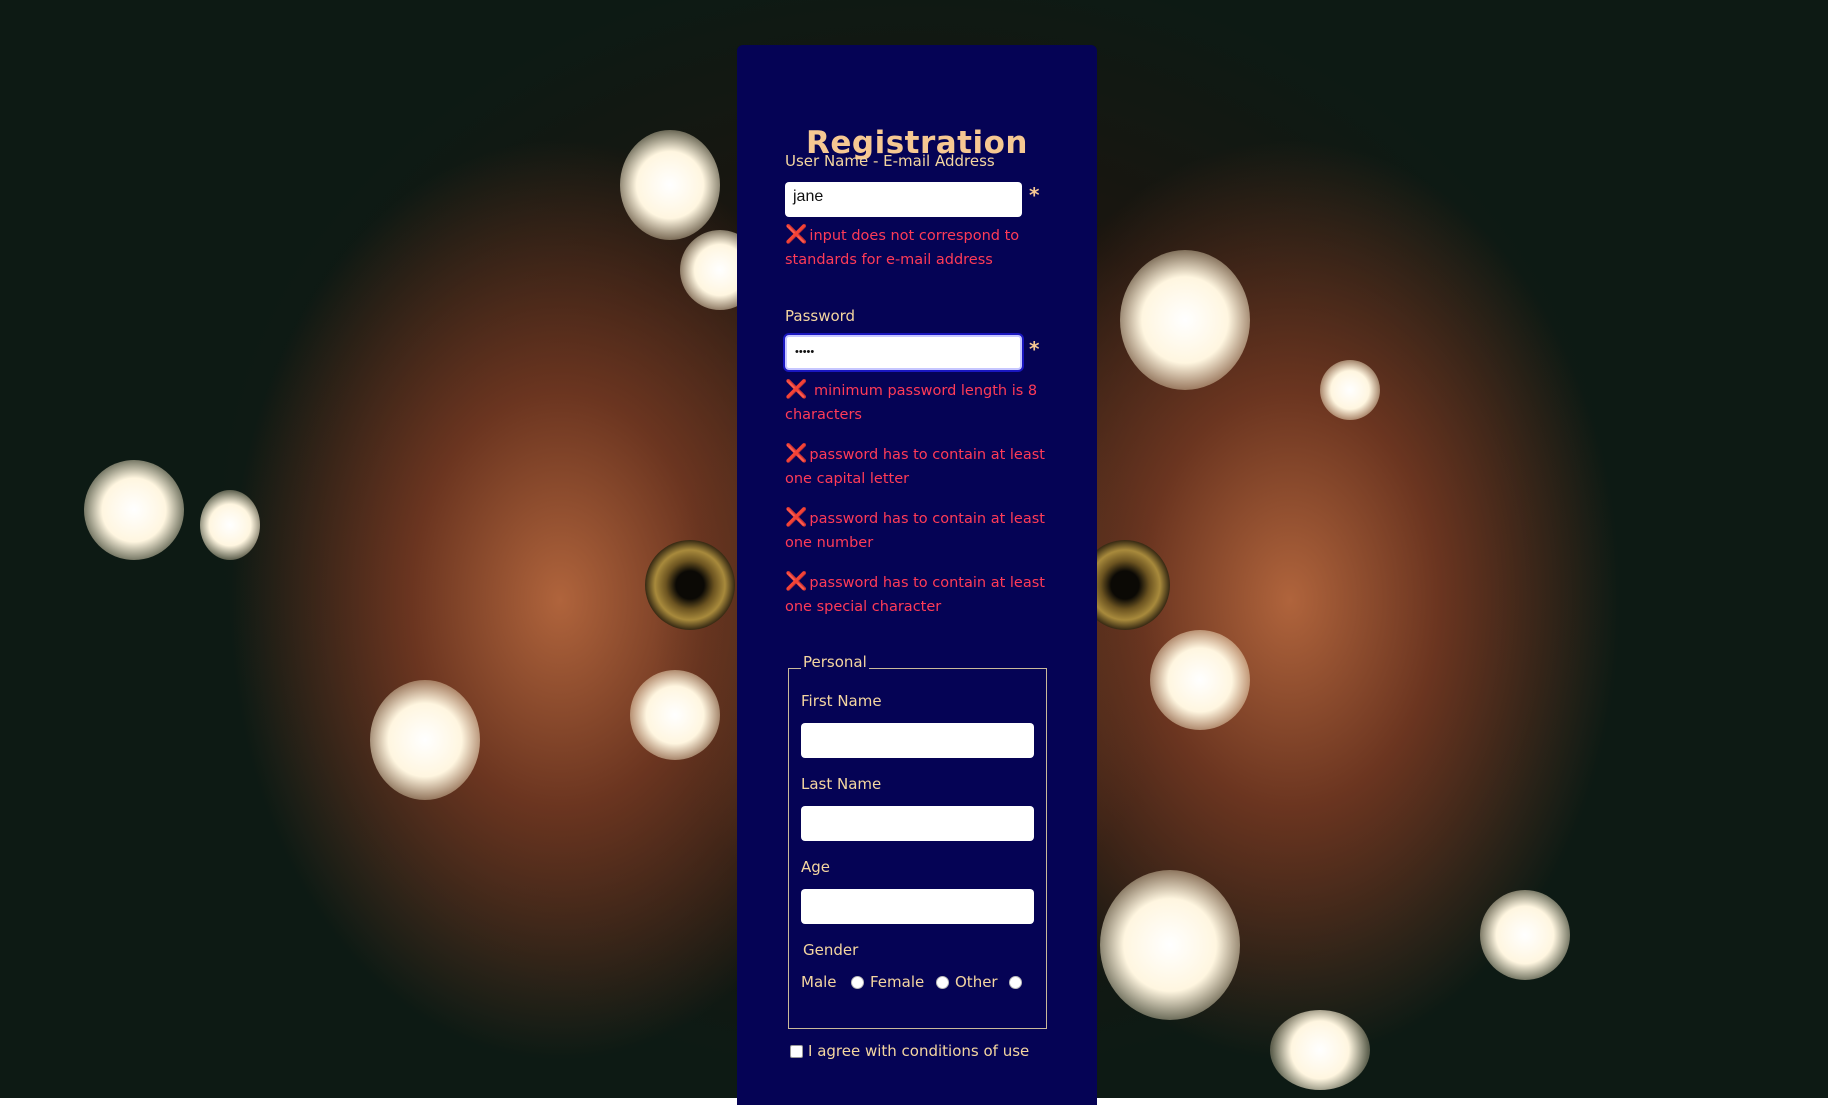  Describe the element at coordinates (816, 867) in the screenshot. I see `age-label: Age` at that location.